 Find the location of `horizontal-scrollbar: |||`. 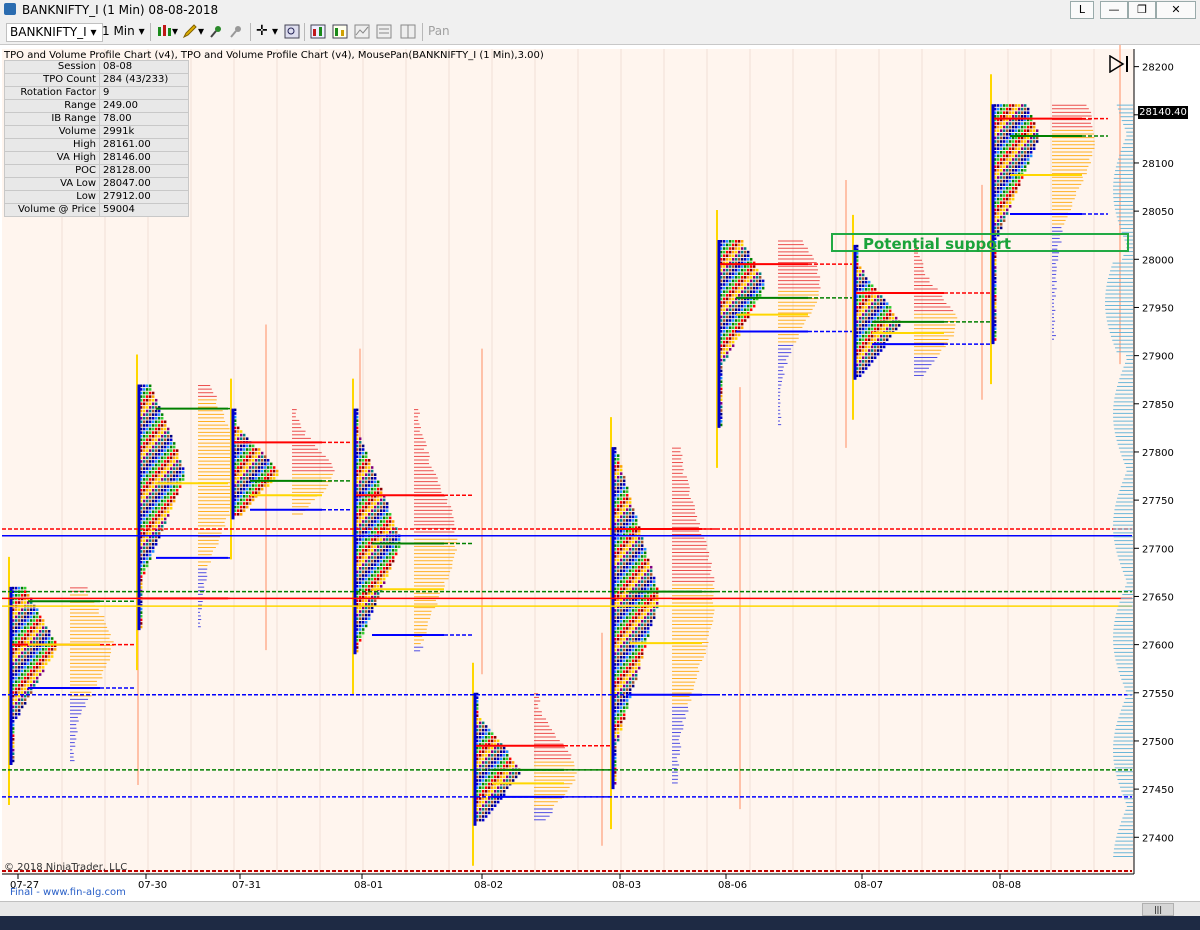

horizontal-scrollbar: ||| is located at coordinates (600, 908).